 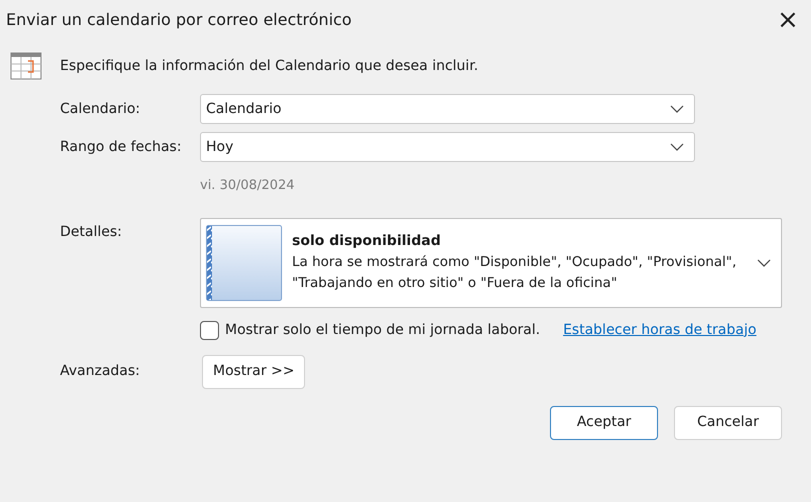 What do you see at coordinates (728, 423) in the screenshot?
I see `cancel-button: Cancelar` at bounding box center [728, 423].